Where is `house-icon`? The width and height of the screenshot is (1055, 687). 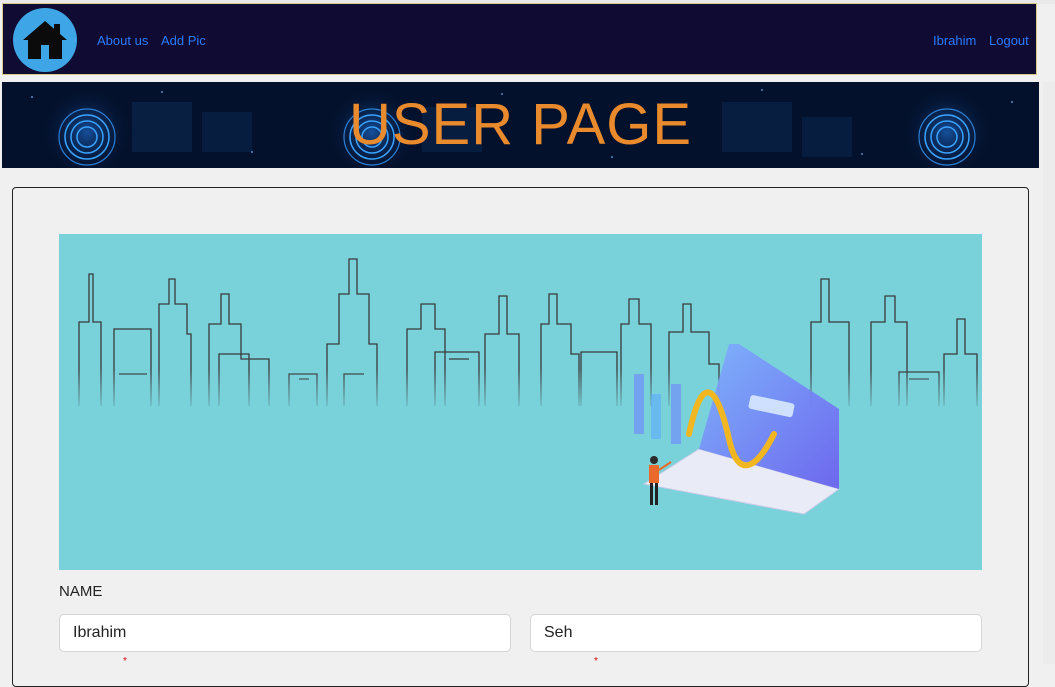
house-icon is located at coordinates (45, 40).